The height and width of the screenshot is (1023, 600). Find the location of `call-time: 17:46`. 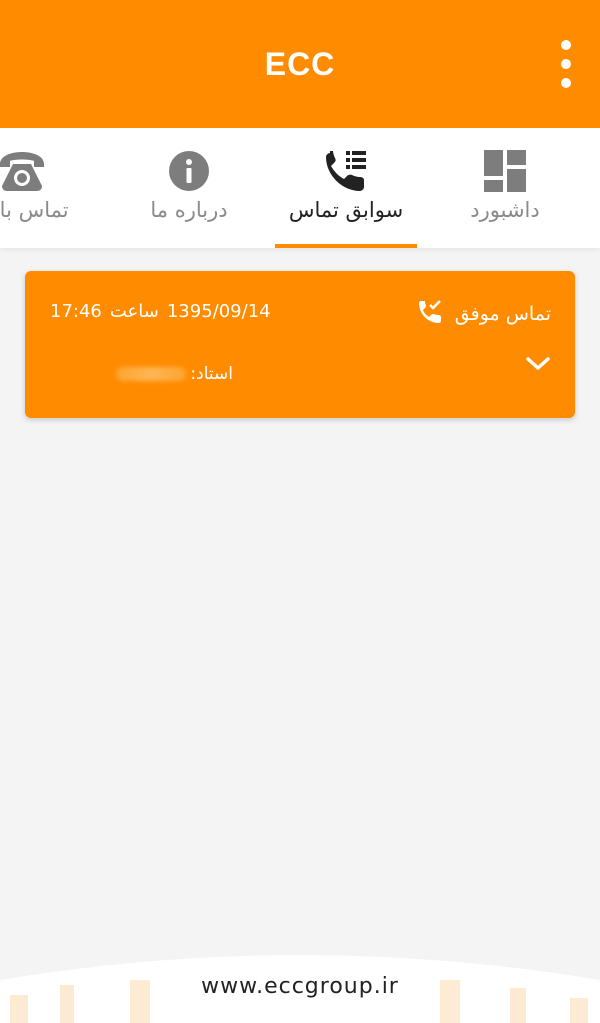

call-time: 17:46 is located at coordinates (76, 311).